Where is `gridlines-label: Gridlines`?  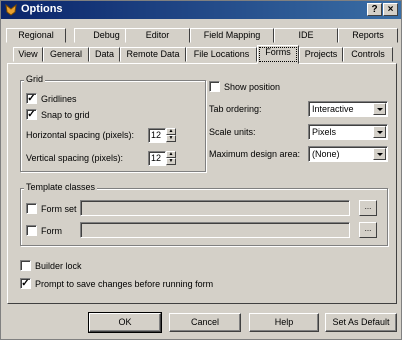 gridlines-label: Gridlines is located at coordinates (59, 99).